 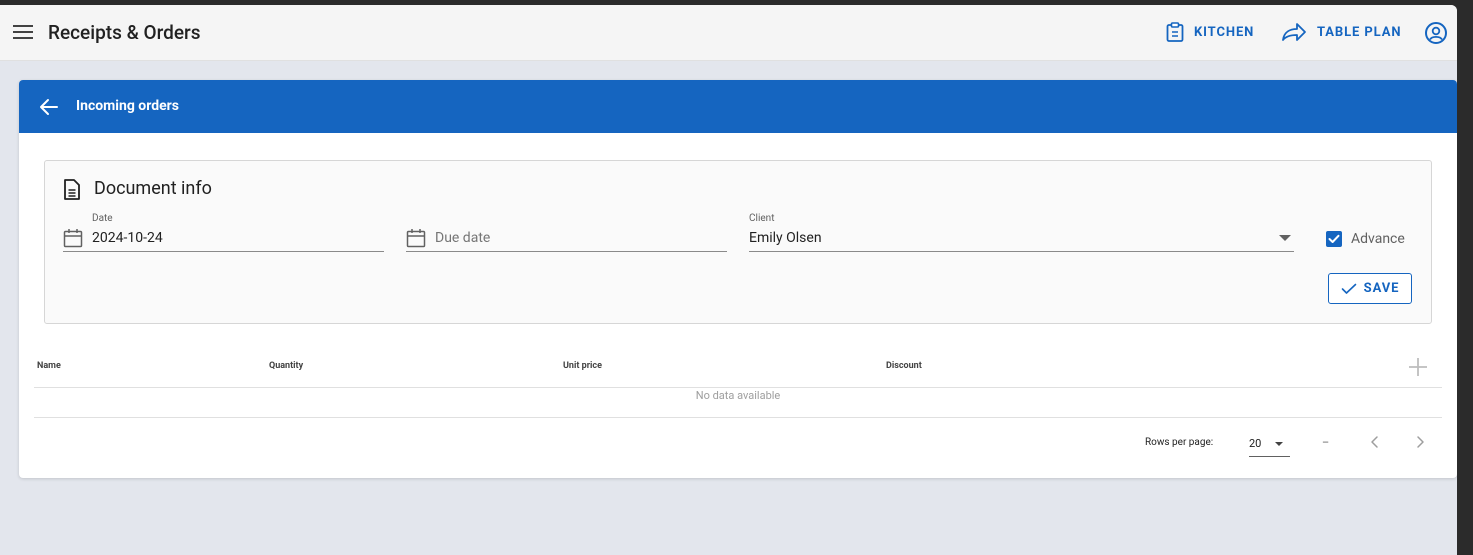 I want to click on empty-table-message: No data available, so click(x=738, y=395).